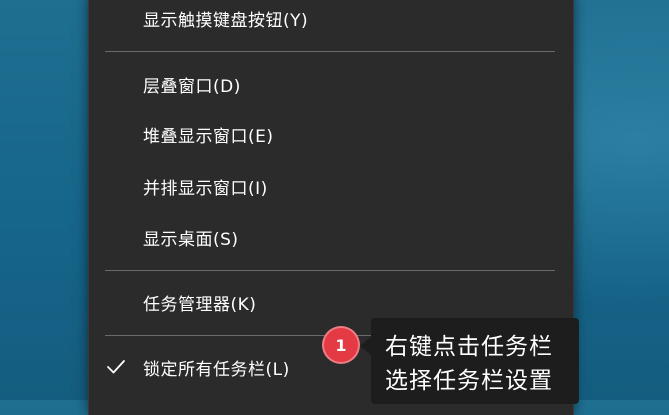 This screenshot has height=415, width=669. Describe the element at coordinates (331, 19) in the screenshot. I see `menu-item-show-touch-keyboard: 显示触摸键盘按钮(Y)` at that location.